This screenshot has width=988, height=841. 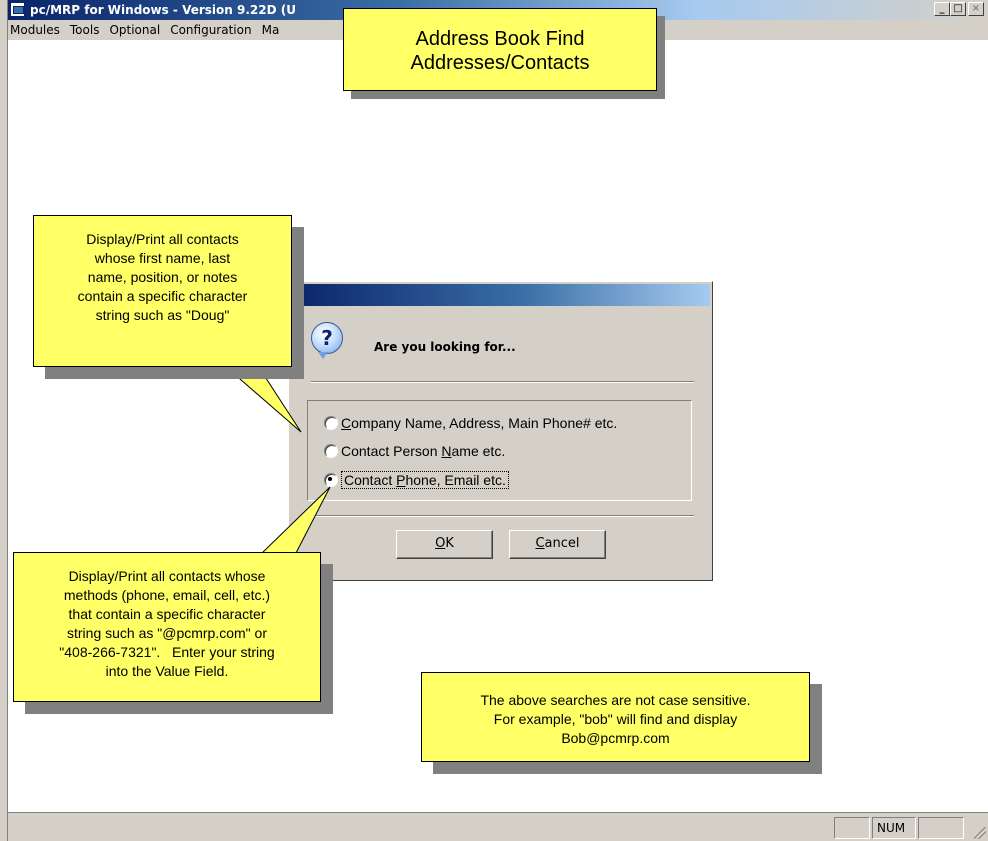 I want to click on ok-button: OK, so click(x=444, y=544).